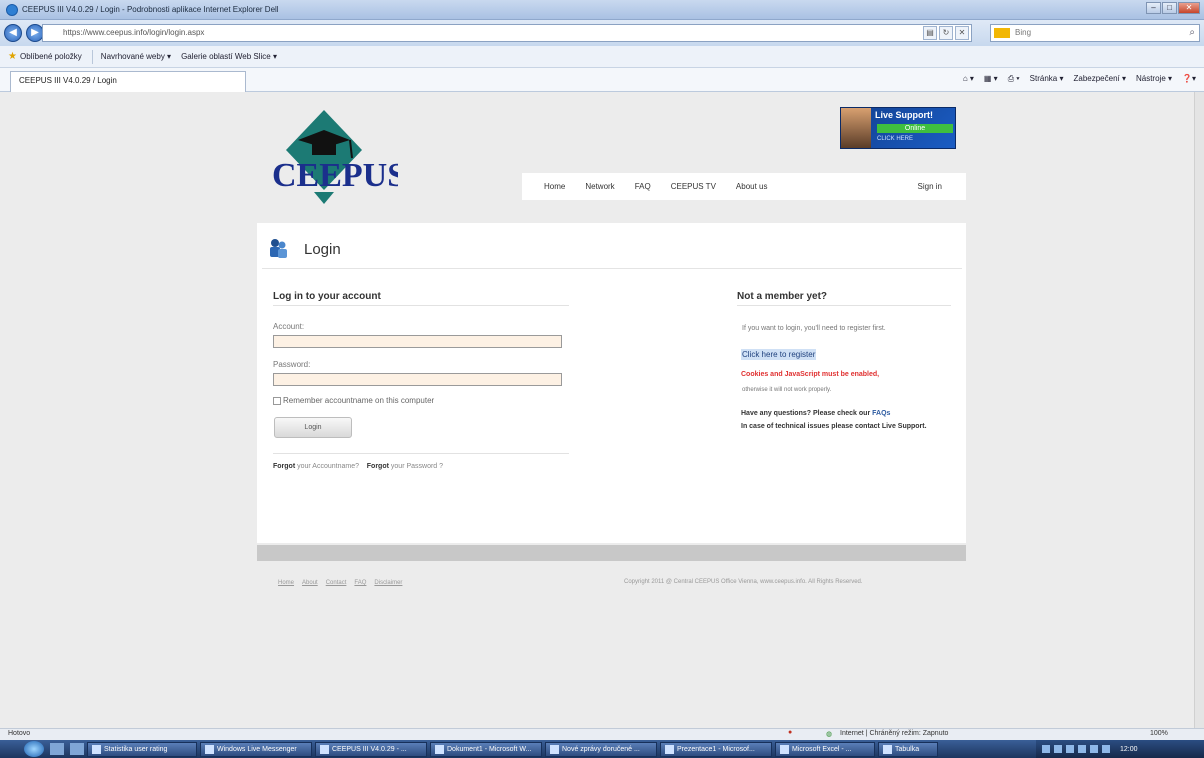 This screenshot has width=1204, height=758. What do you see at coordinates (1154, 79) in the screenshot?
I see `tools-menu: Nástroje ▾` at bounding box center [1154, 79].